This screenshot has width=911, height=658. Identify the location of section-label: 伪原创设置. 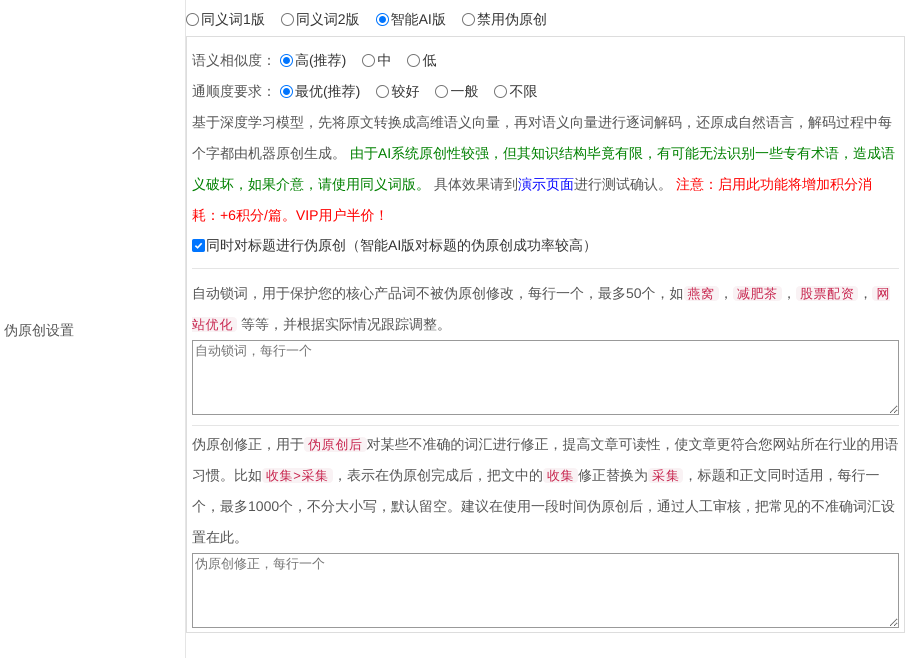
(38, 330).